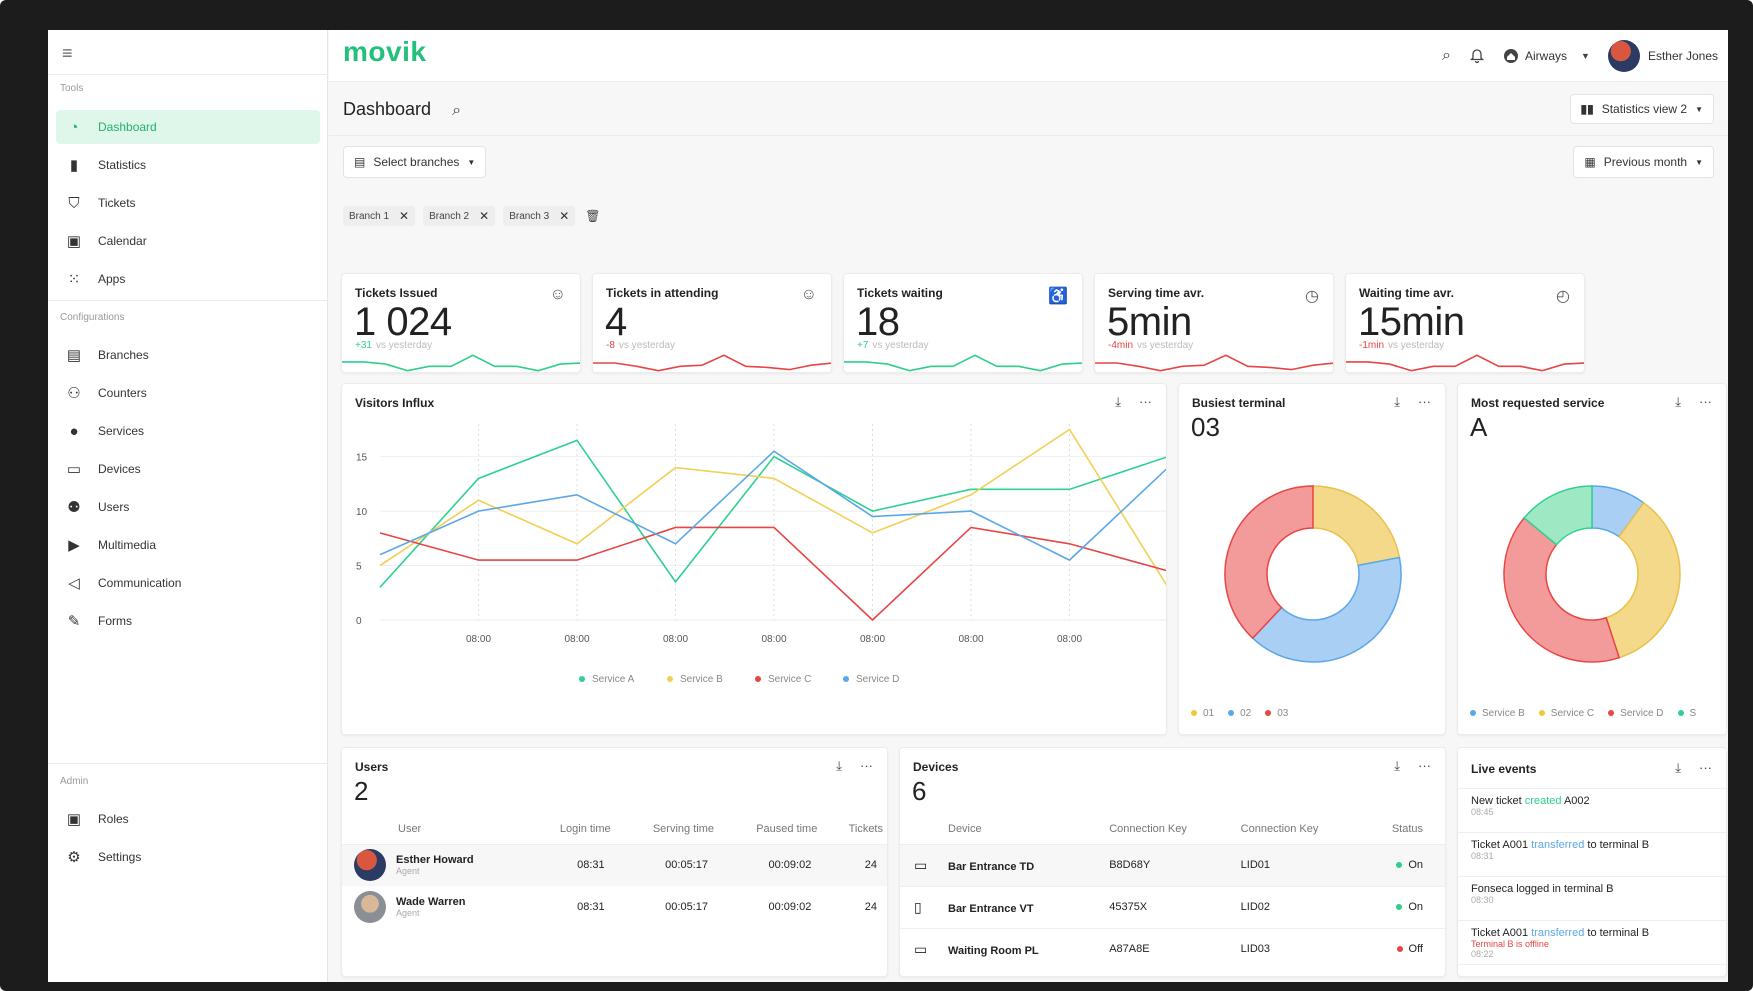 This screenshot has width=1753, height=991. What do you see at coordinates (773, 639) in the screenshot?
I see `x-tick-label: 08:00` at bounding box center [773, 639].